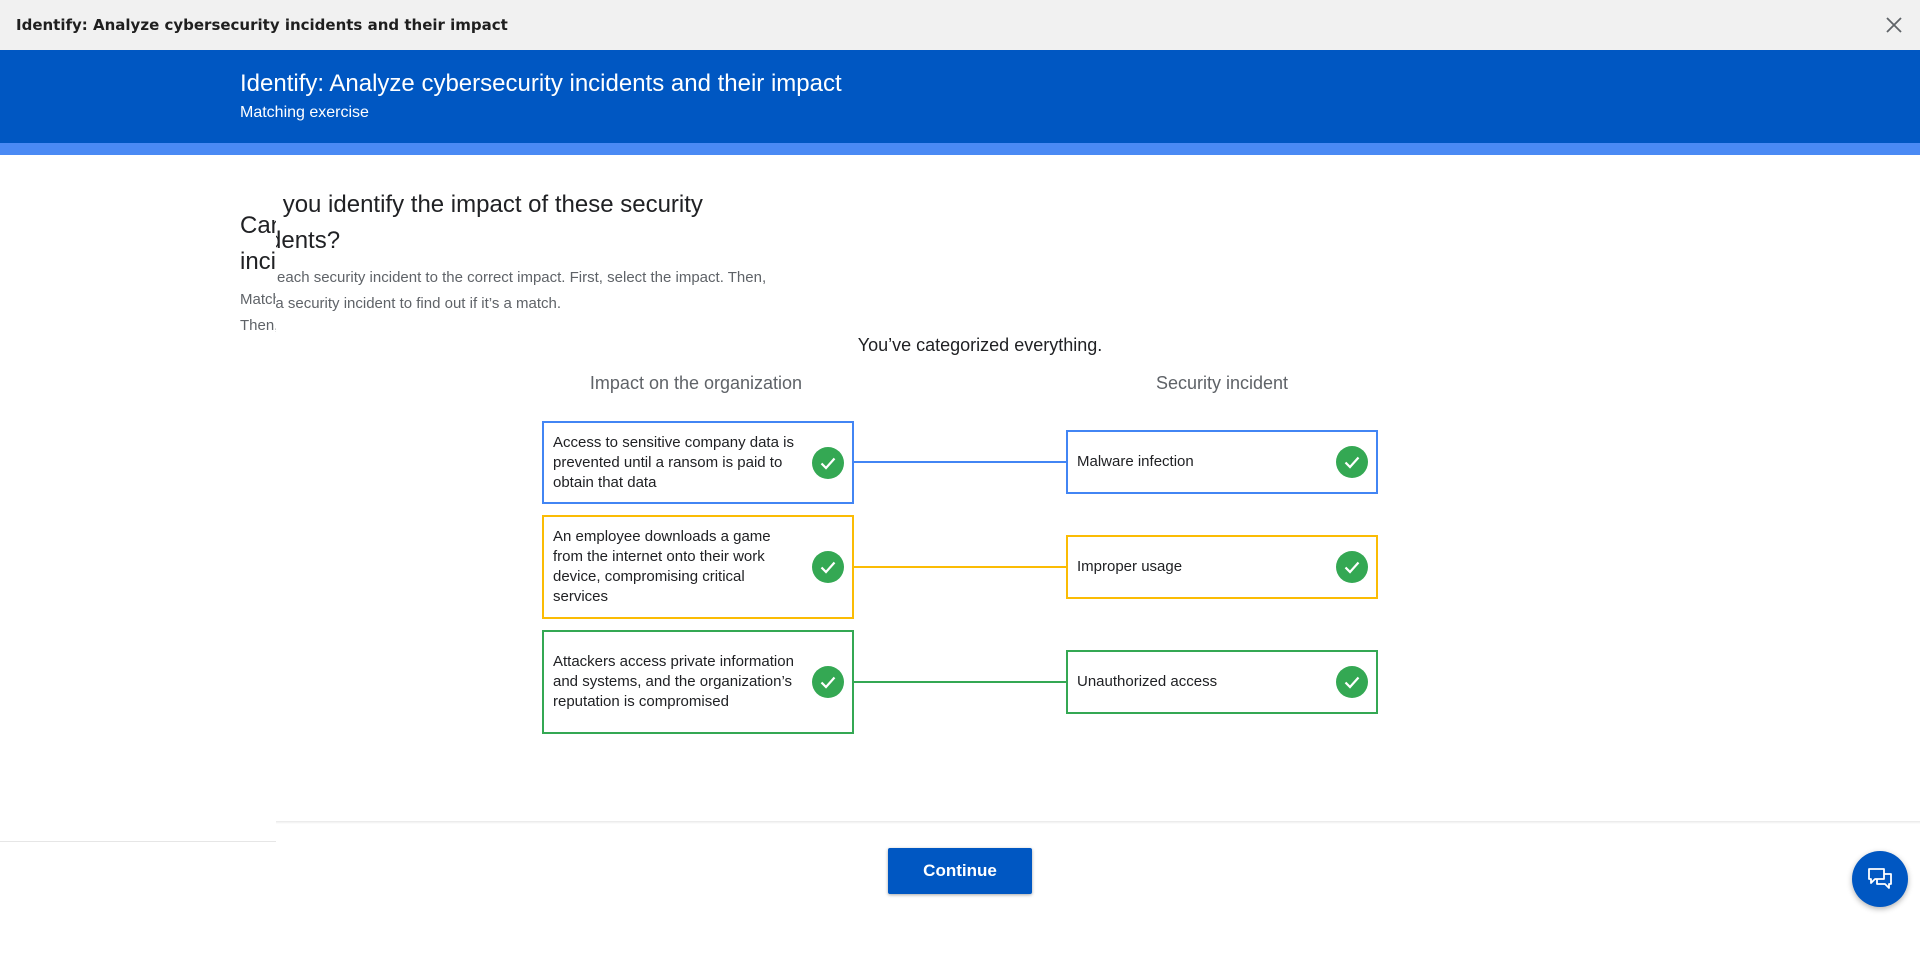 The height and width of the screenshot is (975, 1920). What do you see at coordinates (696, 383) in the screenshot?
I see `impact-column-header: Impact on the organization` at bounding box center [696, 383].